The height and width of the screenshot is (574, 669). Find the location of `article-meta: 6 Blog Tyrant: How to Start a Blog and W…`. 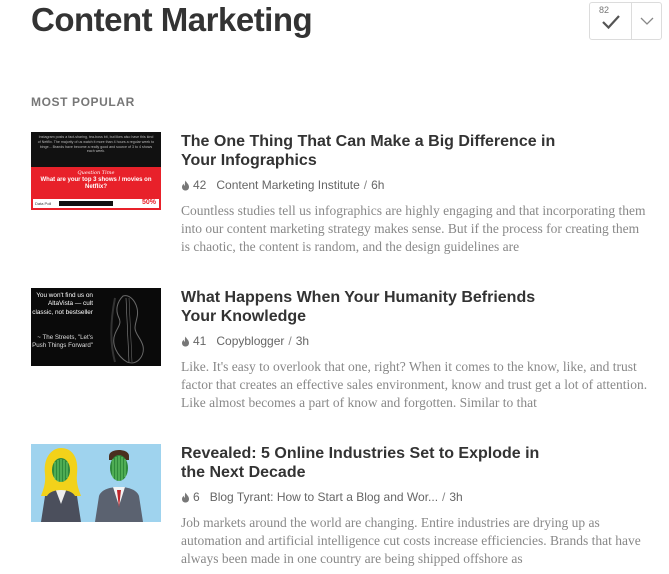

article-meta: 6 Blog Tyrant: How to Start a Blog and W… is located at coordinates (322, 497).